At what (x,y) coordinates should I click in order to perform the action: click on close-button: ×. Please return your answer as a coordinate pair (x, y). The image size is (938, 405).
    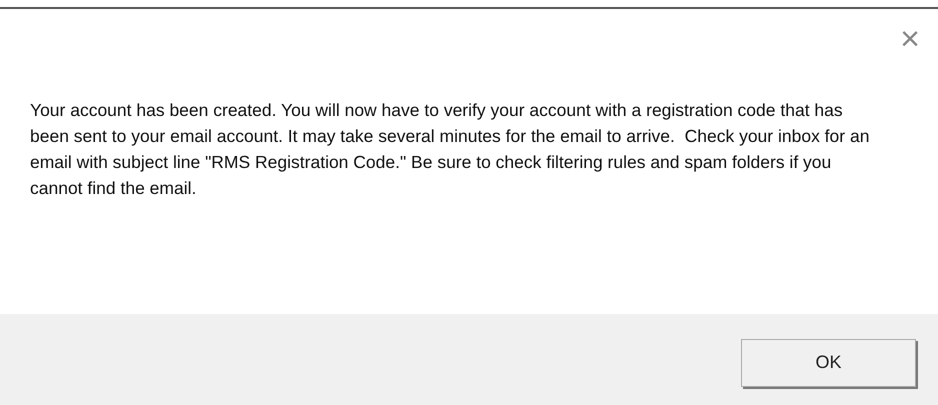
    Looking at the image, I should click on (910, 39).